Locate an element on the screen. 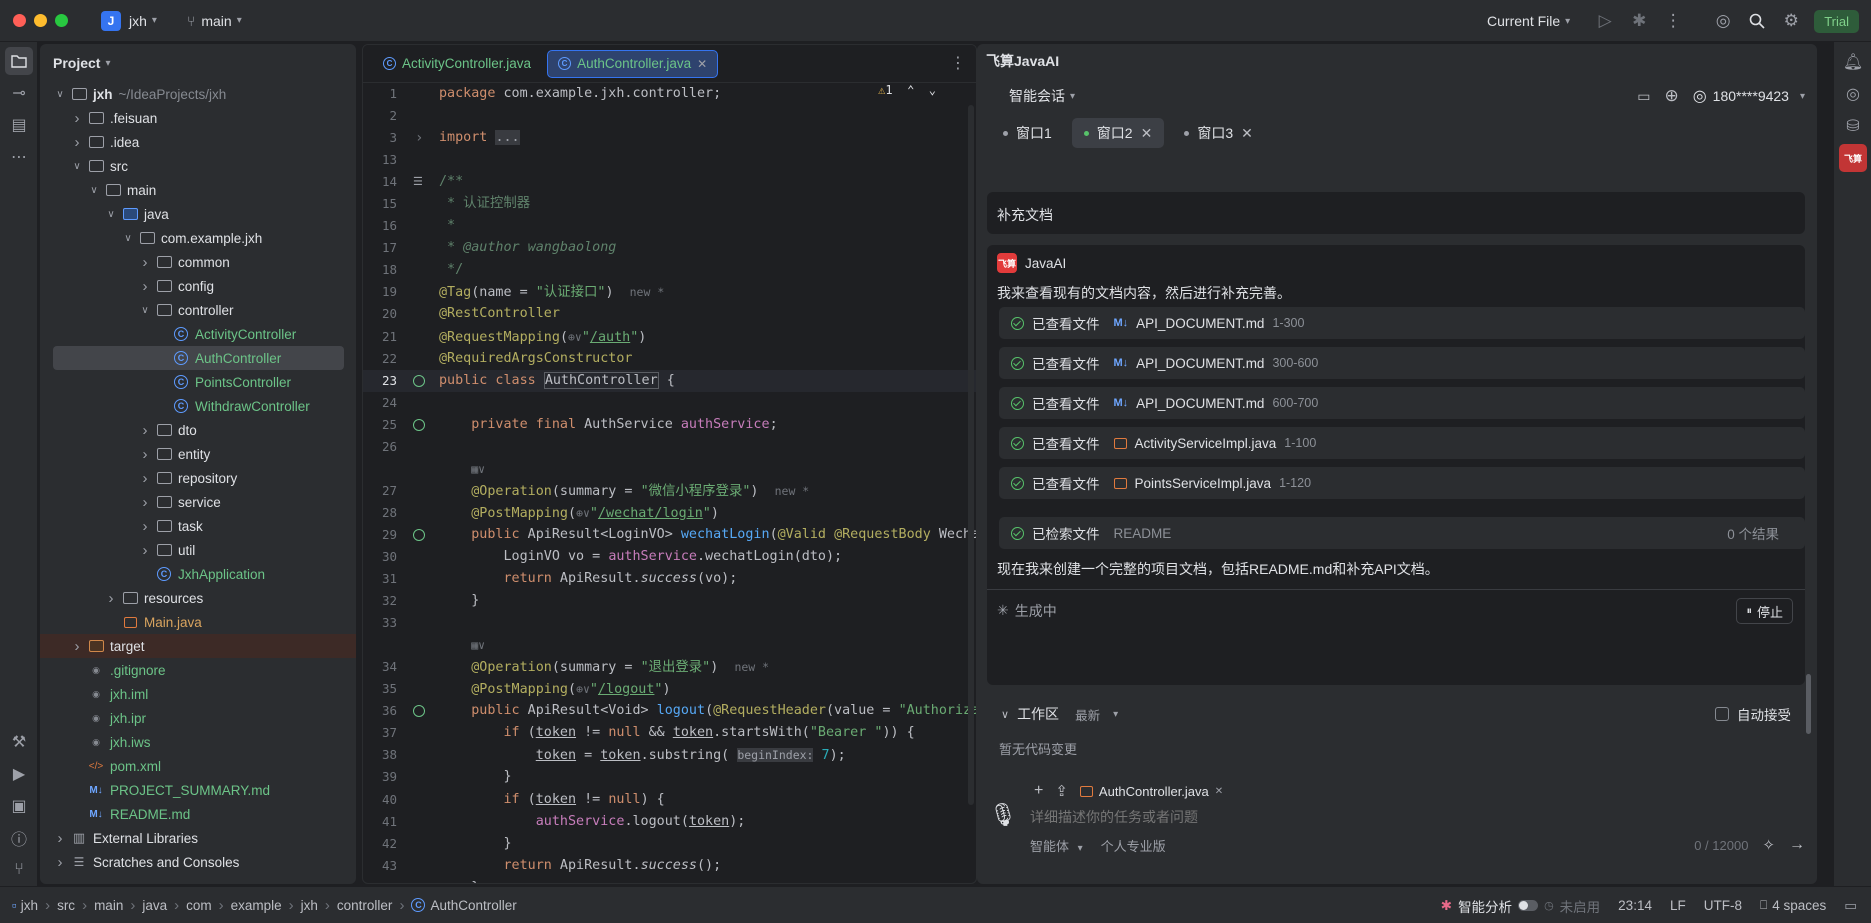  line-number: 31 is located at coordinates (384, 579).